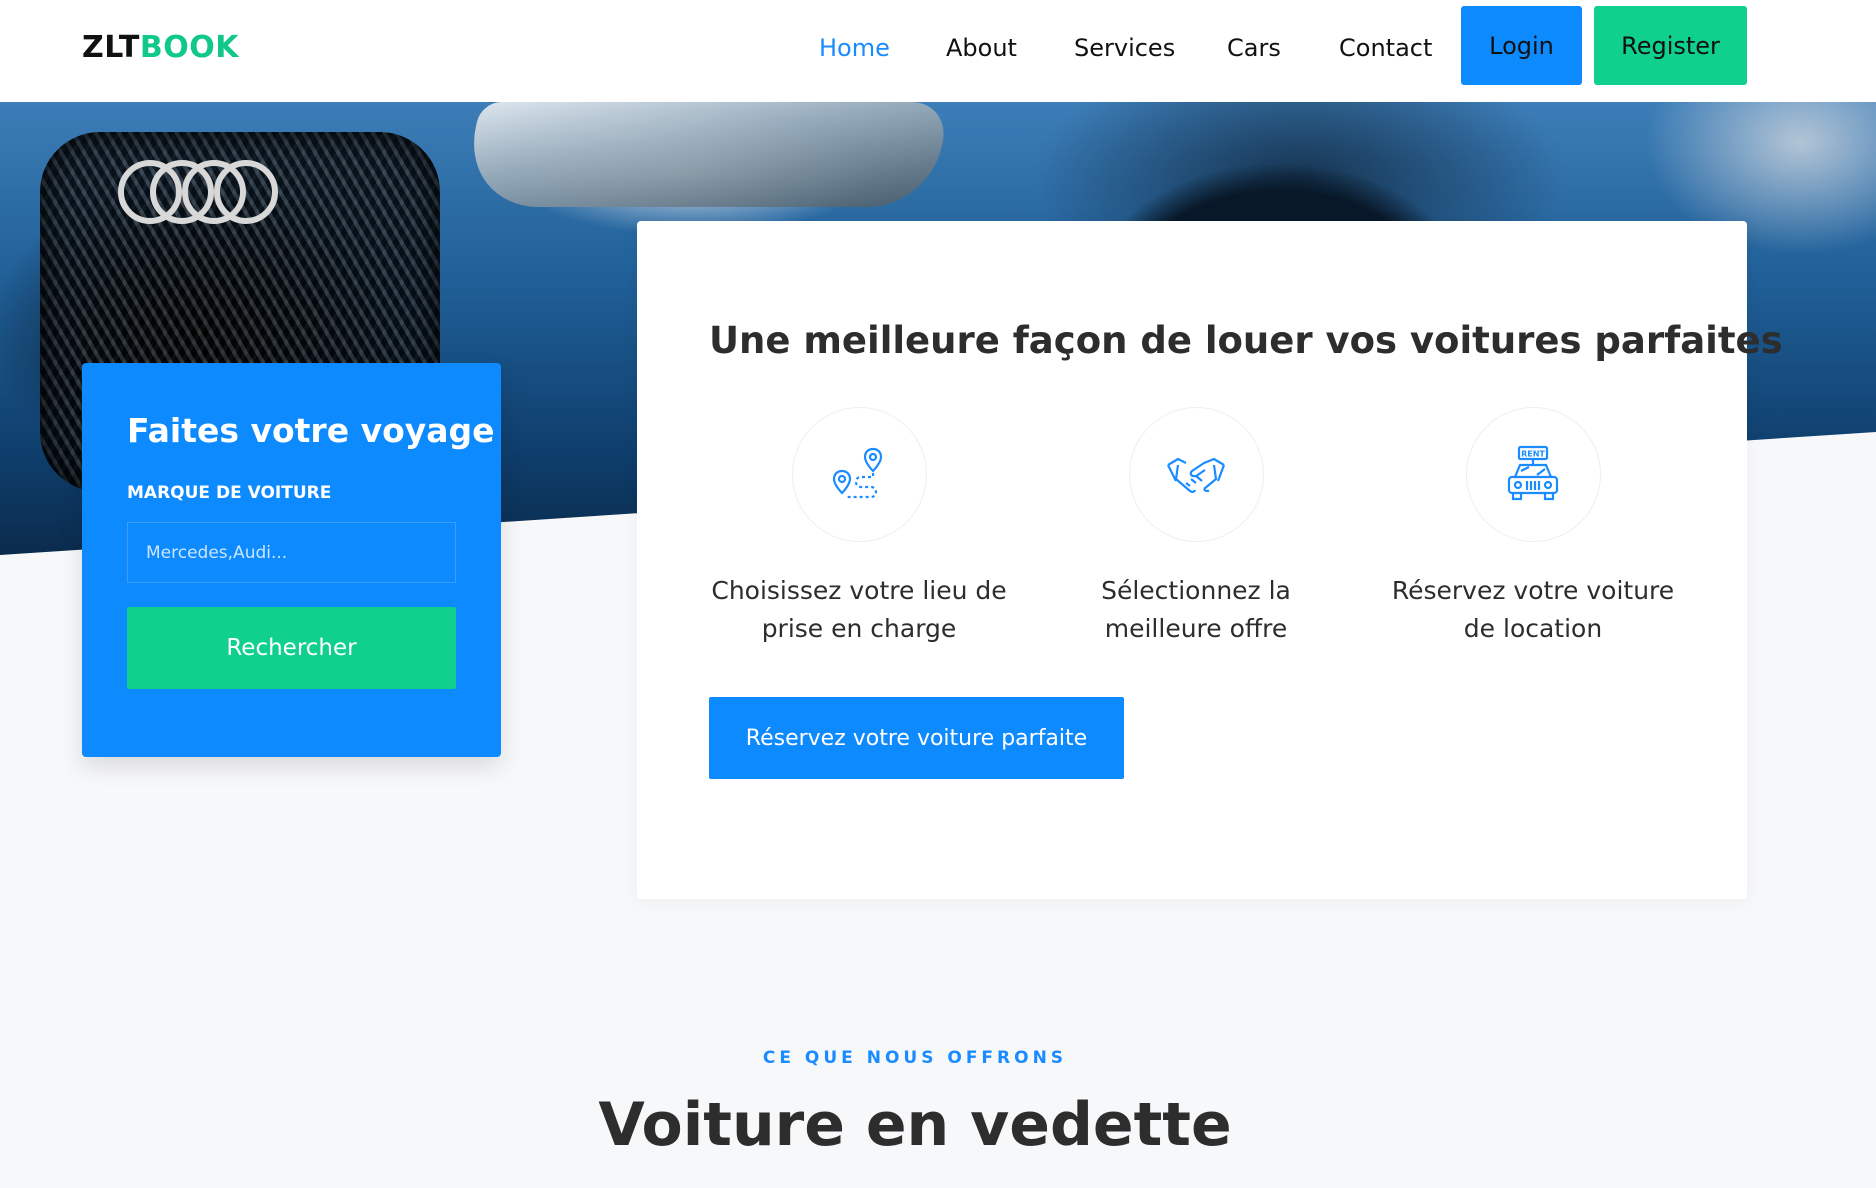 This screenshot has width=1876, height=1188. What do you see at coordinates (1533, 609) in the screenshot?
I see `step-text: Réservez votre voiture de location` at bounding box center [1533, 609].